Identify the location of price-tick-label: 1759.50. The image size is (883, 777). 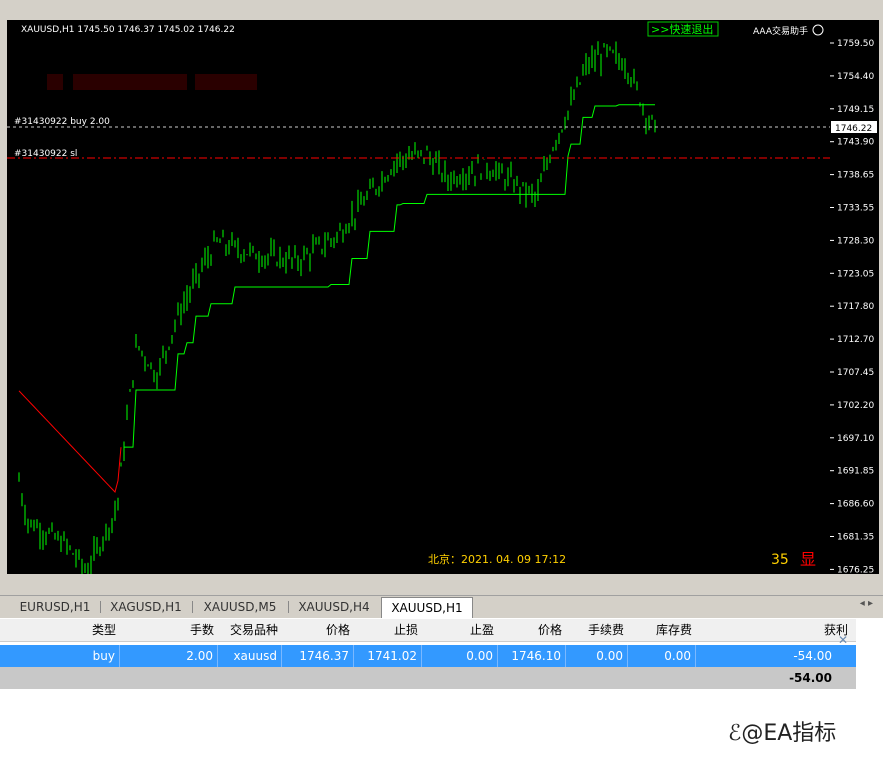
(855, 44).